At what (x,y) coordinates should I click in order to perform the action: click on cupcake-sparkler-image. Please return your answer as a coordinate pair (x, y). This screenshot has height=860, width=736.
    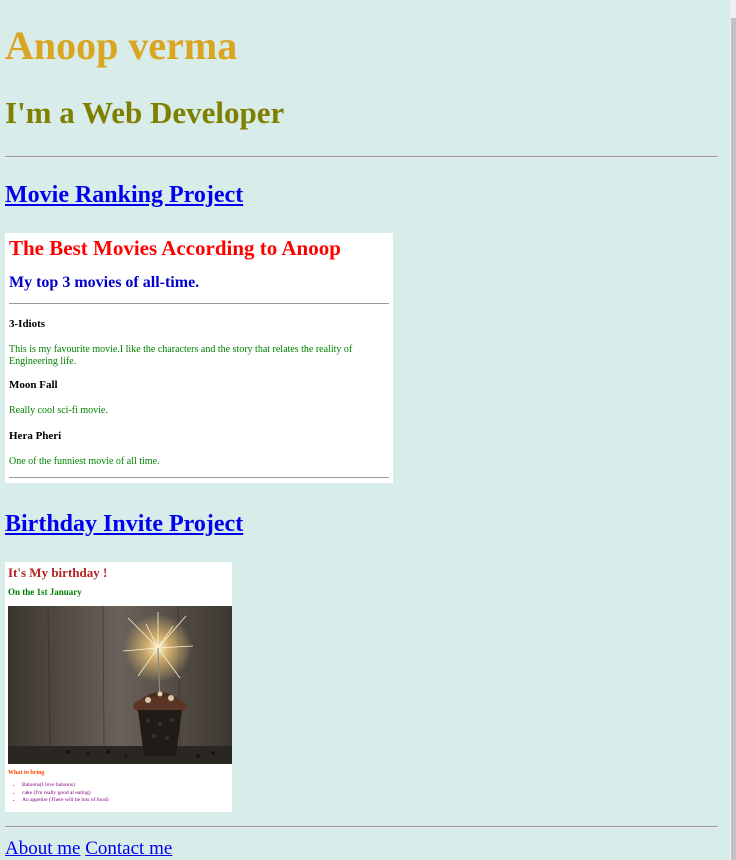
    Looking at the image, I should click on (120, 685).